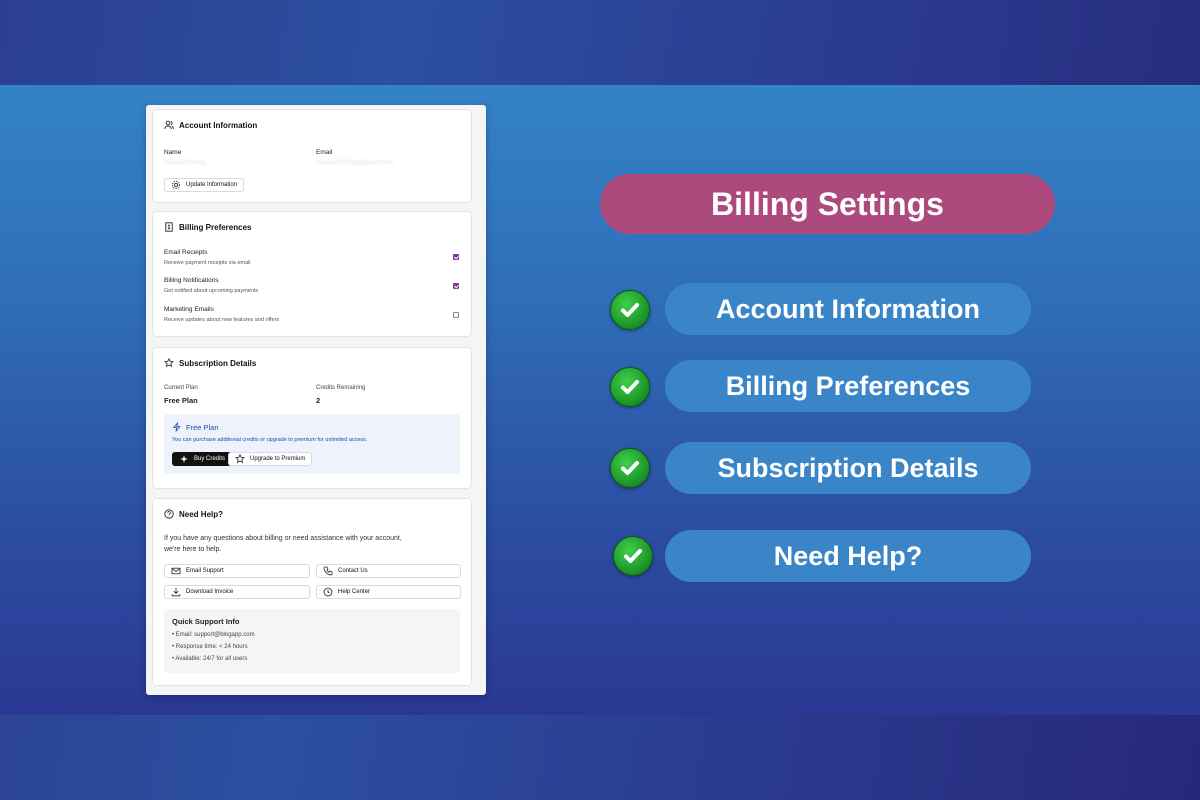 This screenshot has width=1200, height=800. Describe the element at coordinates (210, 459) in the screenshot. I see `buy-credits-label: Buy Credits` at that location.